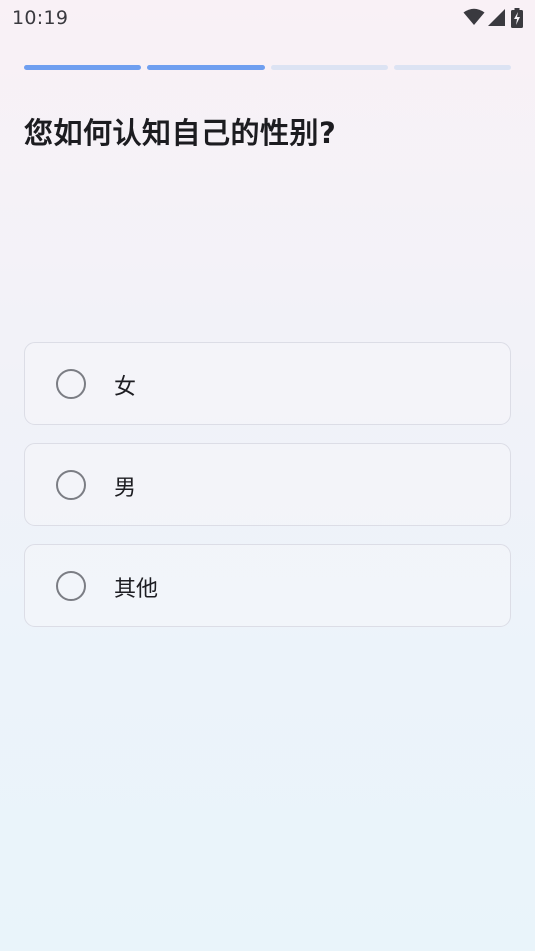 The height and width of the screenshot is (951, 535). What do you see at coordinates (267, 585) in the screenshot?
I see `option-other: 其他` at bounding box center [267, 585].